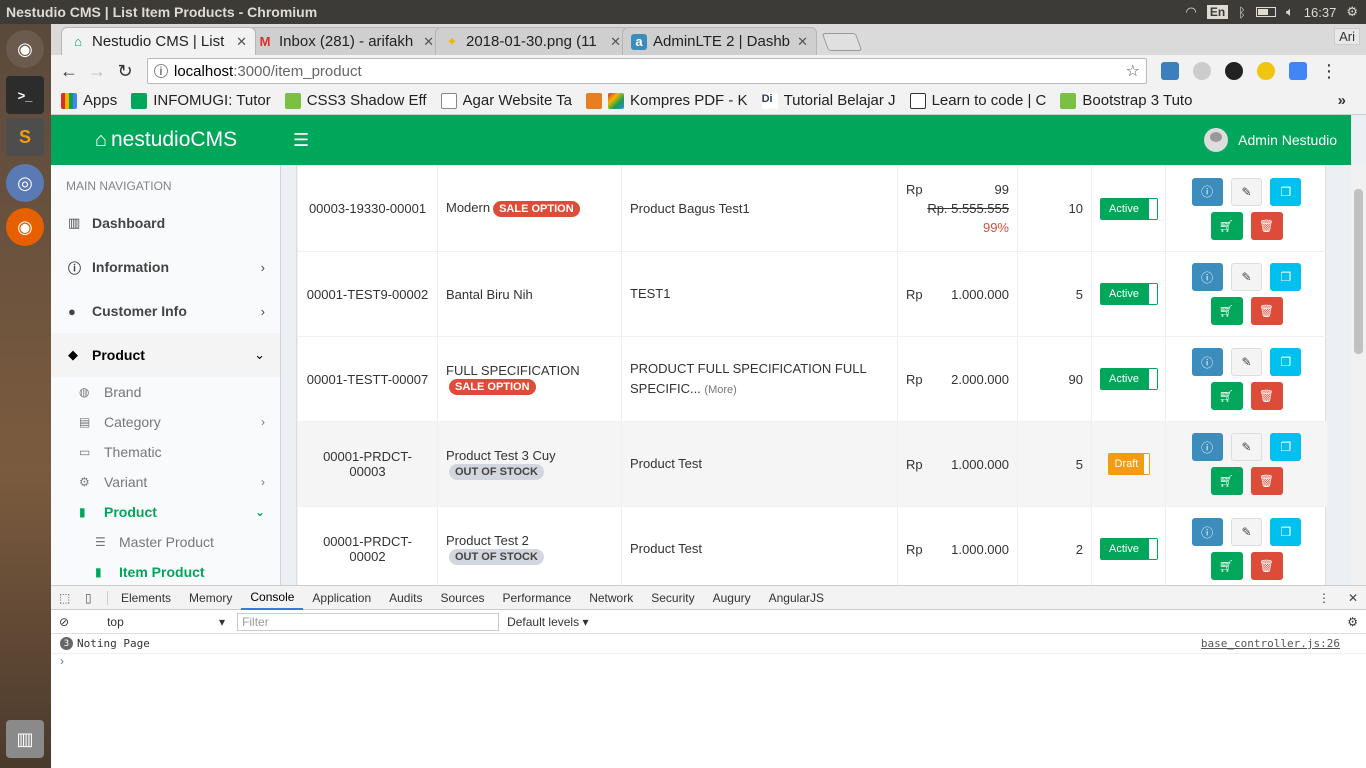  I want to click on devtools-tab-memory: Memory, so click(210, 598).